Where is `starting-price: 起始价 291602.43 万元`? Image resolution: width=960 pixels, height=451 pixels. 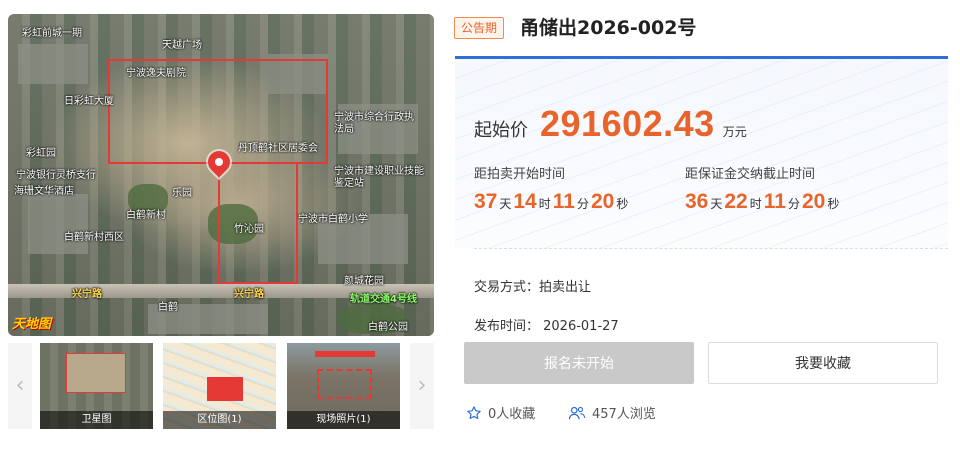 starting-price: 起始价 291602.43 万元 is located at coordinates (610, 124).